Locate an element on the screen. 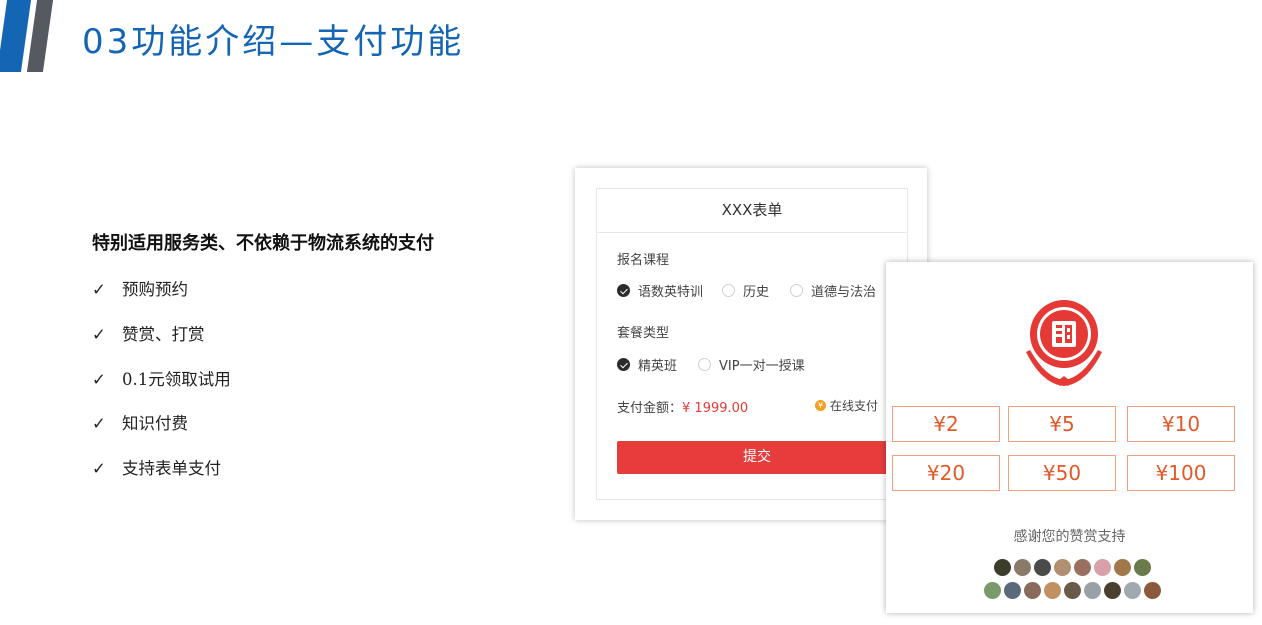 The image size is (1262, 625). radio-course-1: 语数英特训 is located at coordinates (660, 290).